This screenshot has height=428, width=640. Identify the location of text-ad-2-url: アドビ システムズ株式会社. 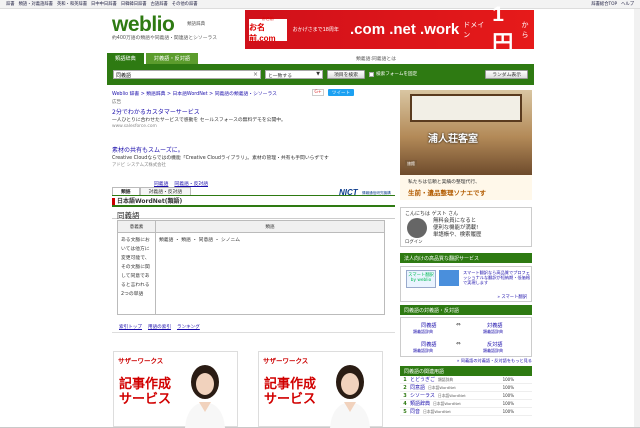
(139, 165).